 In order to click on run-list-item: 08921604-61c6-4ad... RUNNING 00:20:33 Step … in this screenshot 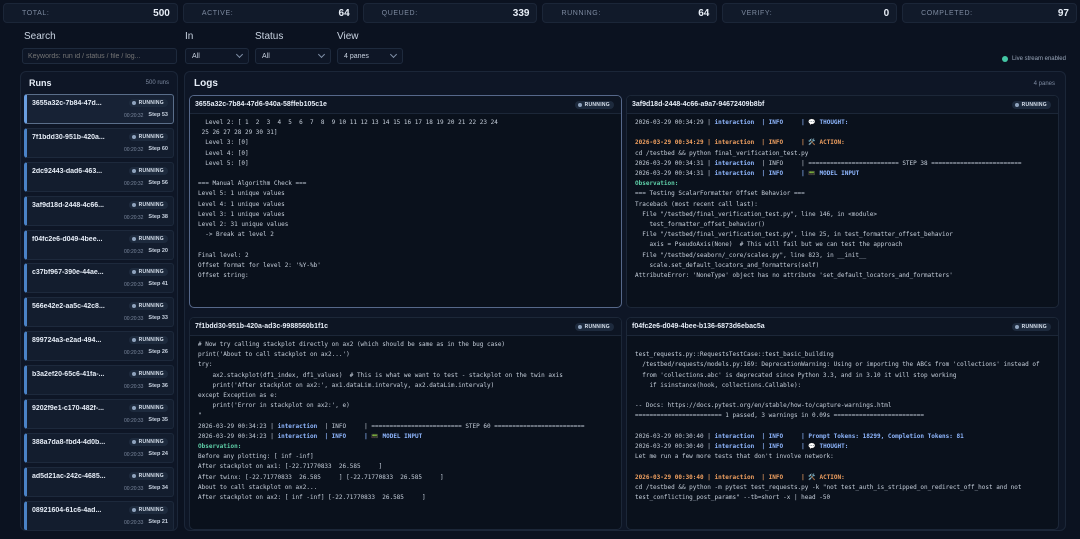, I will do `click(99, 515)`.